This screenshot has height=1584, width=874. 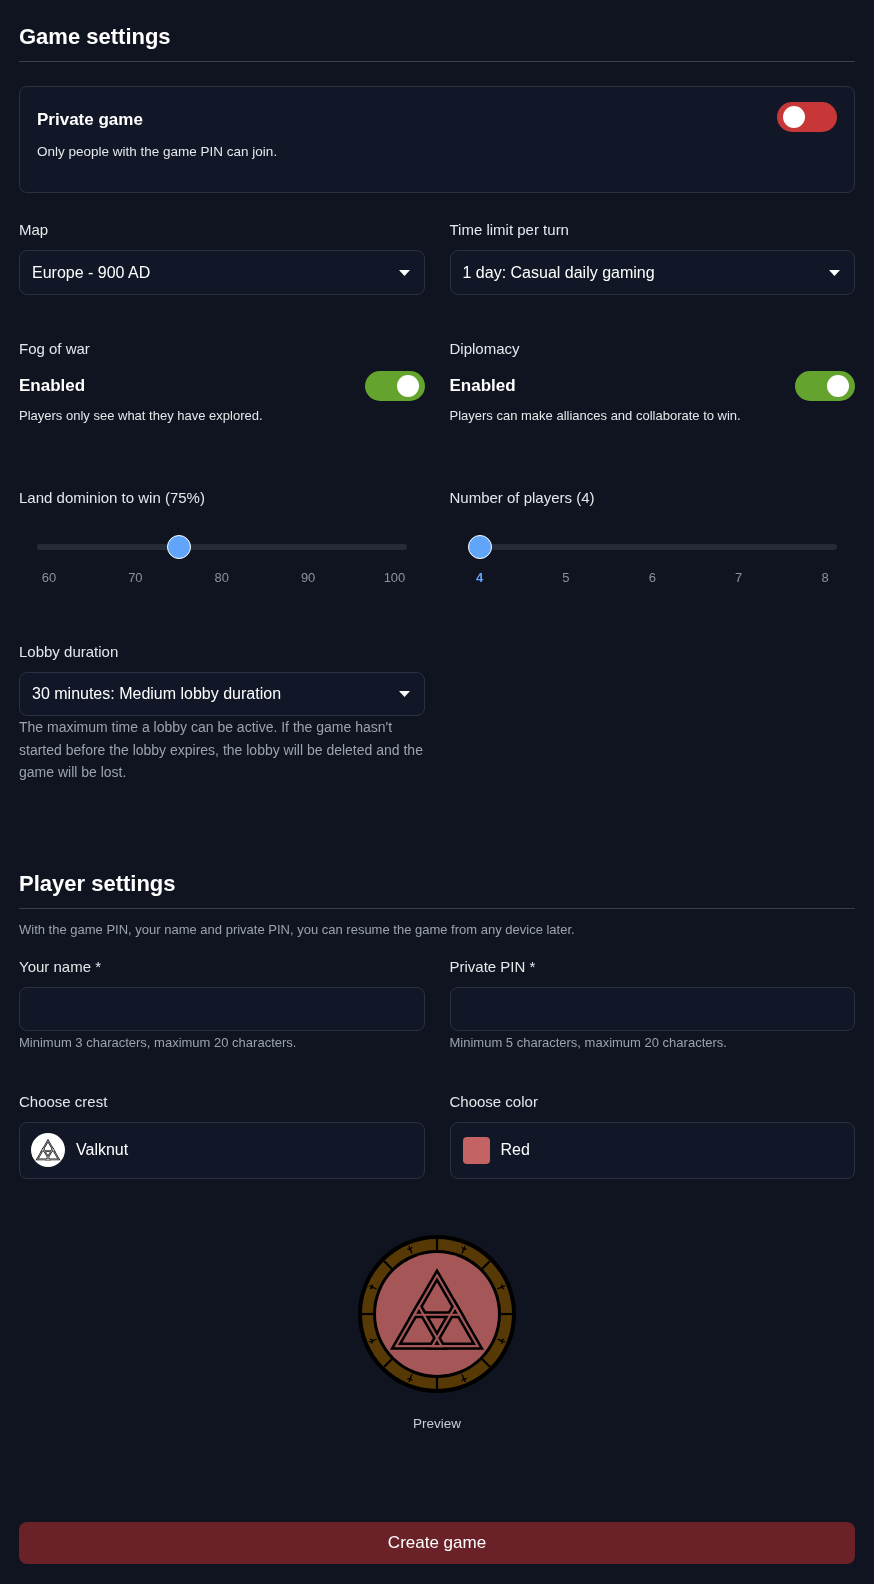 I want to click on card-title: Private game, so click(x=90, y=120).